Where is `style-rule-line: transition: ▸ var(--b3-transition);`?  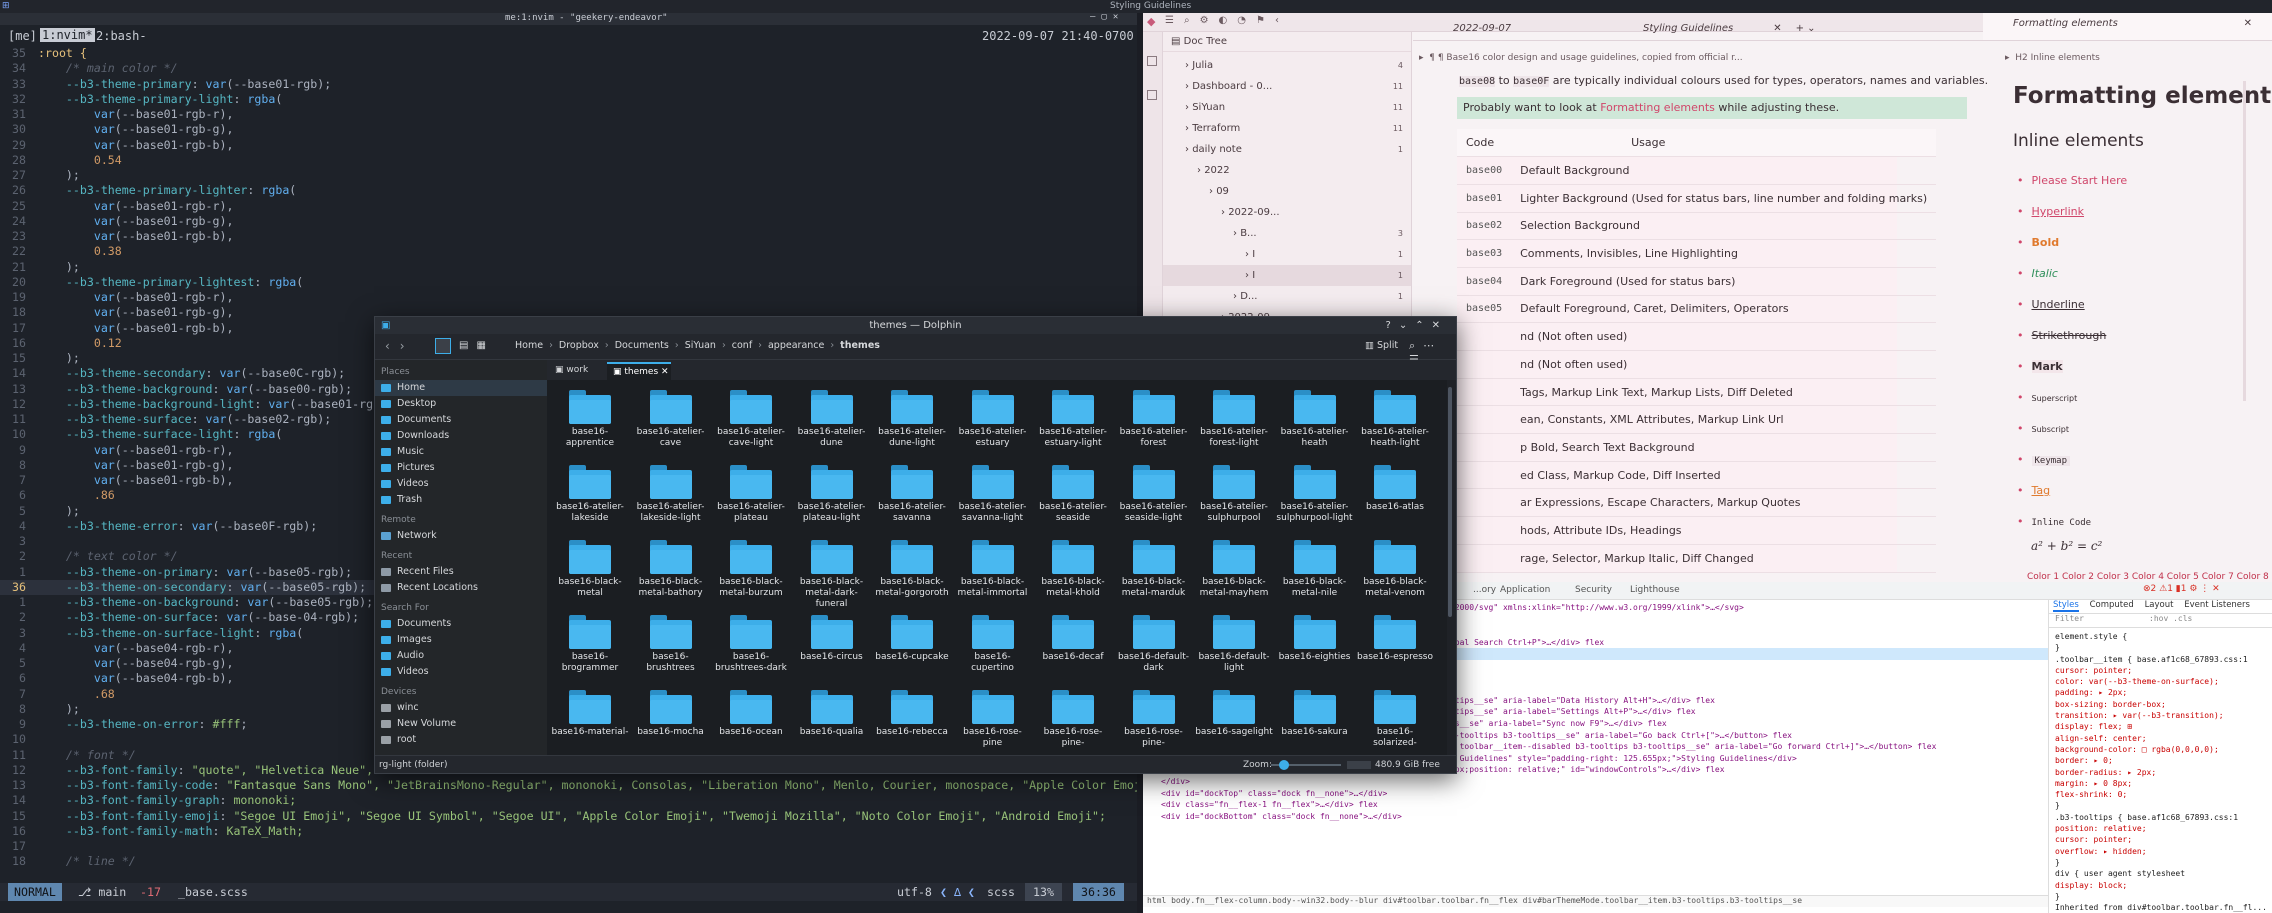
style-rule-line: transition: ▸ var(--b3-transition); is located at coordinates (2163, 715).